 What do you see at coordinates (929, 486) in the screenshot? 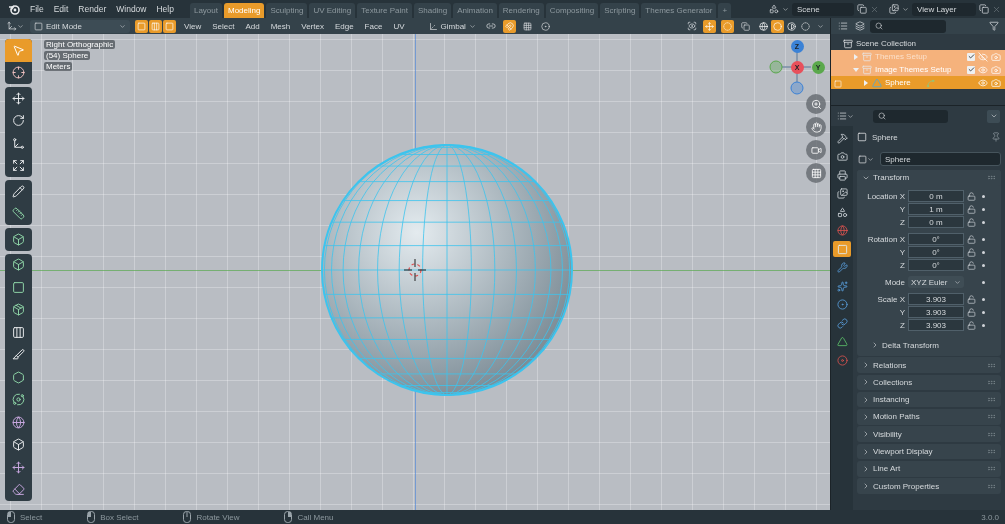
I see `panel-header: Custom Properties` at bounding box center [929, 486].